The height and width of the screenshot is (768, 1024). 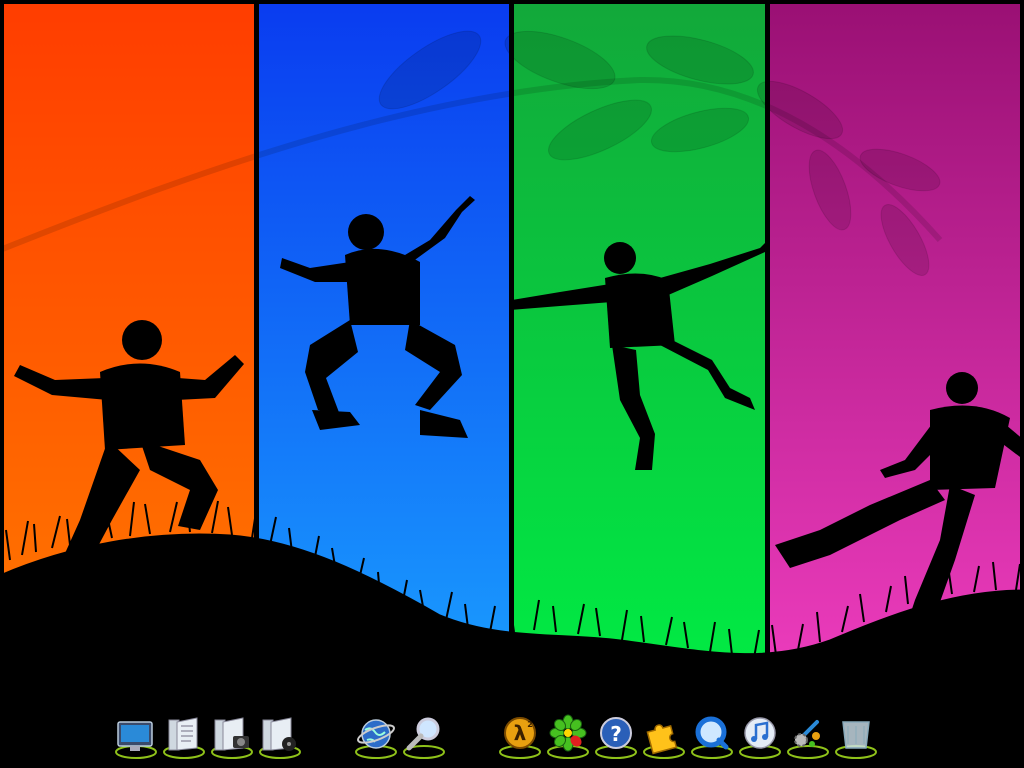 I want to click on puzzle-icon, so click(x=664, y=736).